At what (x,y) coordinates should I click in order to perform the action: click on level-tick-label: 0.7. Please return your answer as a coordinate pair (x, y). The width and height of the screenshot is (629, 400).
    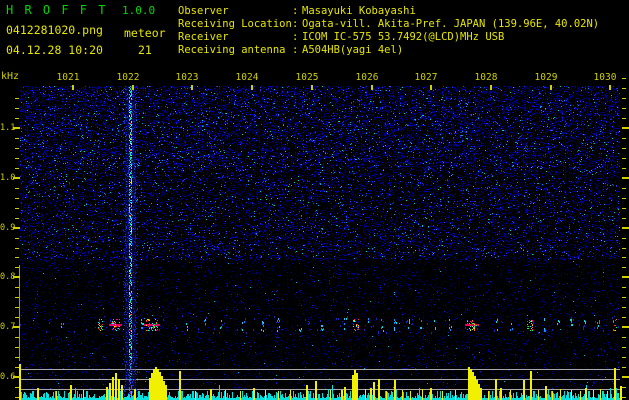
    Looking at the image, I should click on (8, 327).